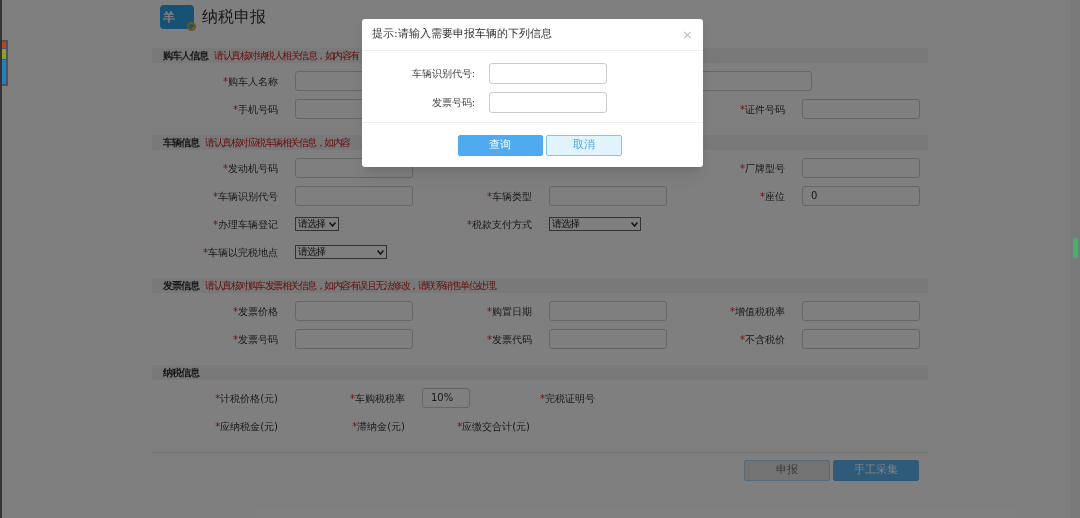  I want to click on section-title: 车辆信息, so click(181, 142).